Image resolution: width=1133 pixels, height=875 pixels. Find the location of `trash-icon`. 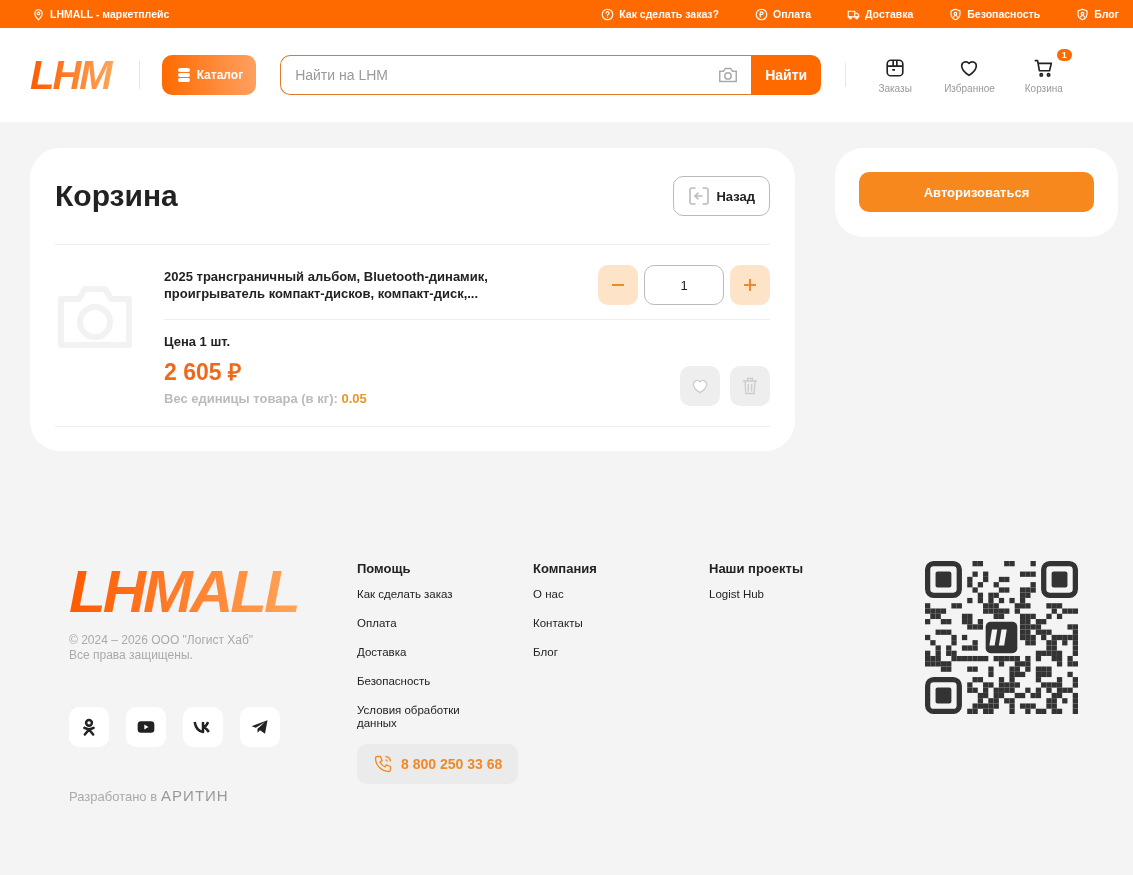

trash-icon is located at coordinates (750, 386).